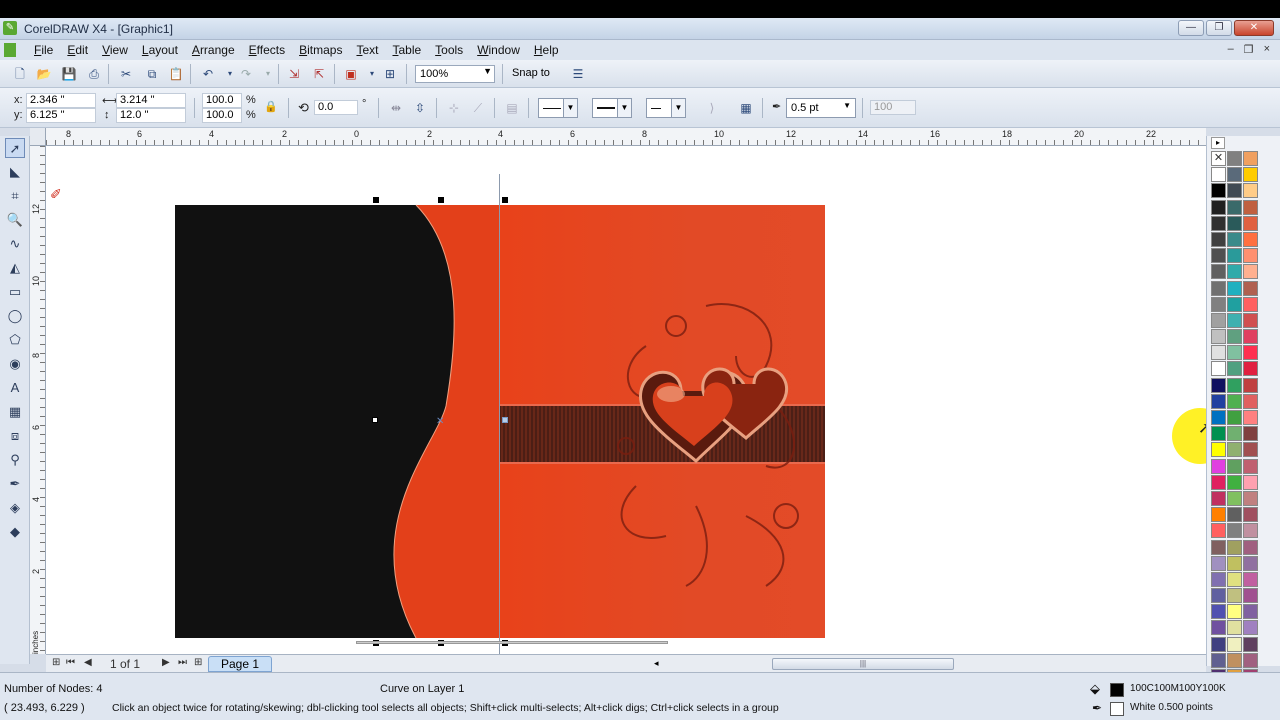 The image size is (1280, 720). What do you see at coordinates (15, 148) in the screenshot?
I see `pick-tool-icon: ➚` at bounding box center [15, 148].